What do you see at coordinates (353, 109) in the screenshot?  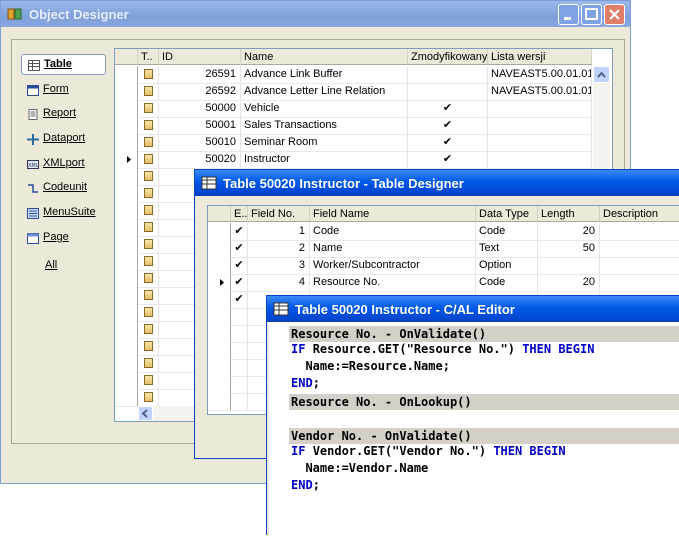 I see `table-row: 50000 Vehicle ✔` at bounding box center [353, 109].